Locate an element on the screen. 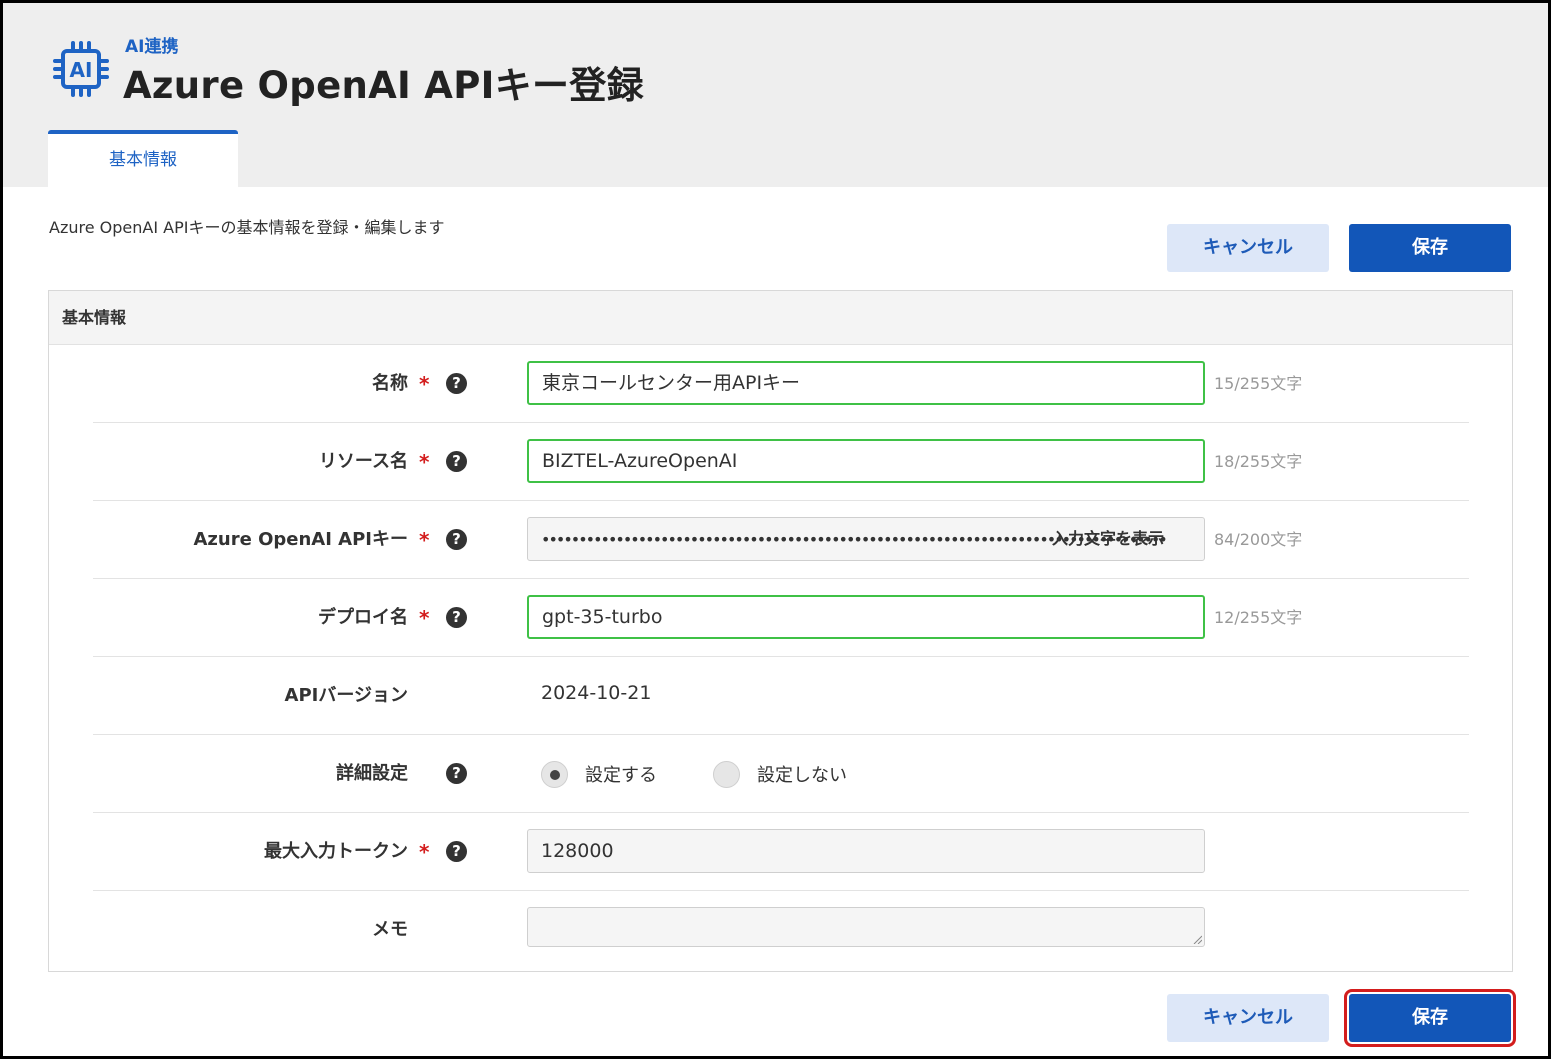  cancel-button-bottom: キャンセル is located at coordinates (1248, 1018).